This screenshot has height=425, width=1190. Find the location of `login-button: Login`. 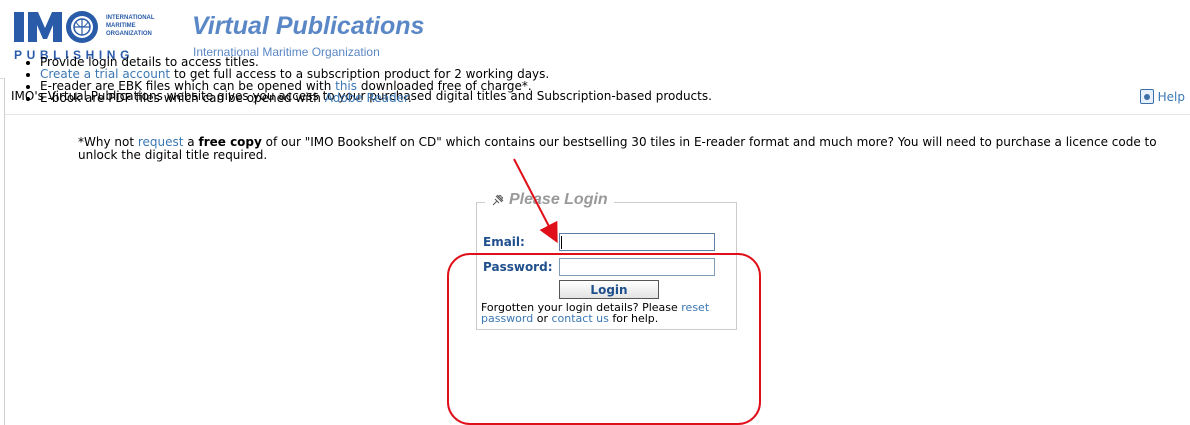

login-button: Login is located at coordinates (609, 289).